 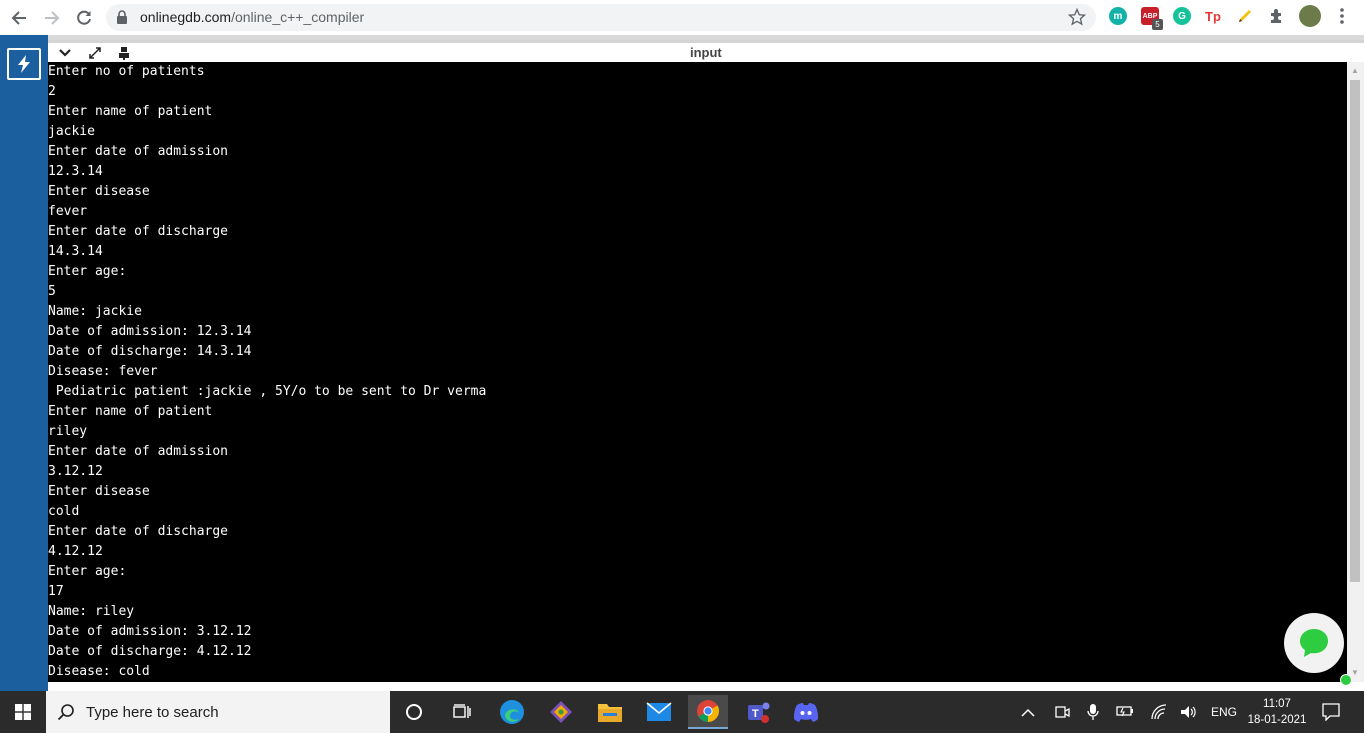 What do you see at coordinates (150, 331) in the screenshot?
I see `console-line: Date of admission: 12.3.14` at bounding box center [150, 331].